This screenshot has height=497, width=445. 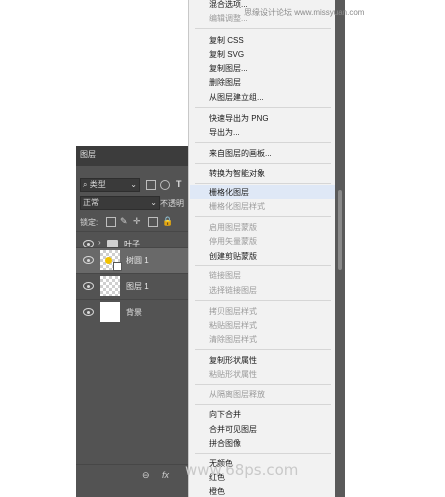 I want to click on adjustment-filter-icon, so click(x=165, y=185).